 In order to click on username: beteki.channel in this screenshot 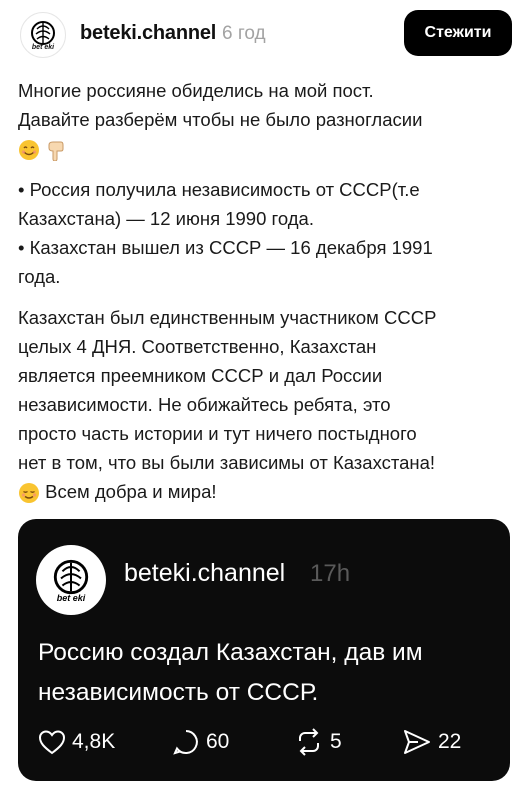, I will do `click(148, 33)`.